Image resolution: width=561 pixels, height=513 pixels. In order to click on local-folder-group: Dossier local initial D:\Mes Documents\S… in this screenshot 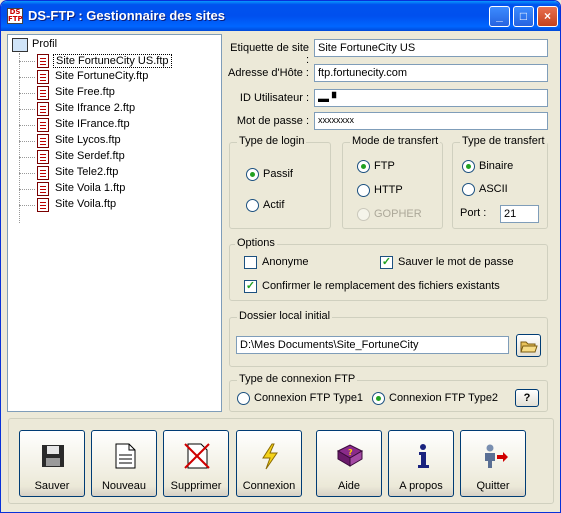, I will do `click(388, 338)`.